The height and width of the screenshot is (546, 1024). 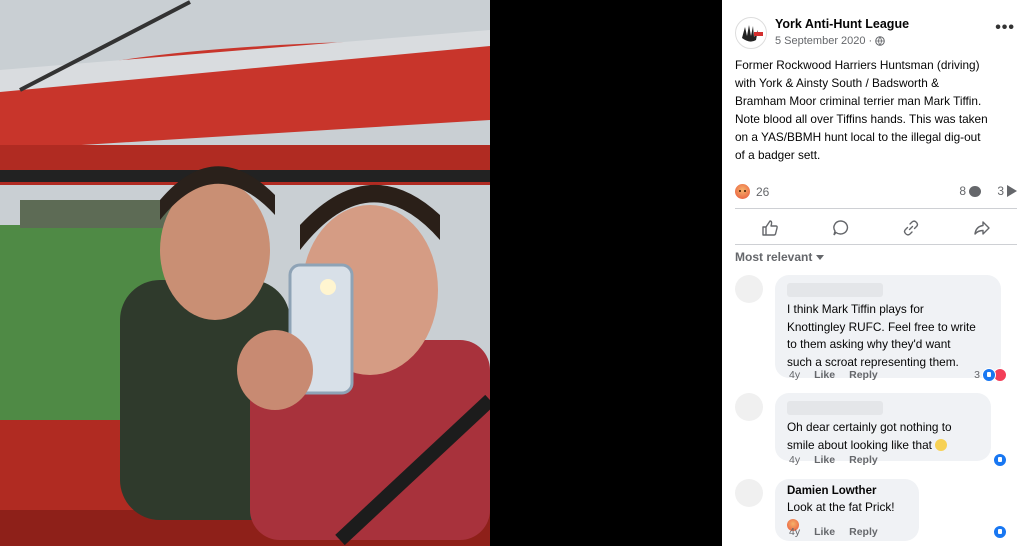 I want to click on share-button, so click(x=982, y=228).